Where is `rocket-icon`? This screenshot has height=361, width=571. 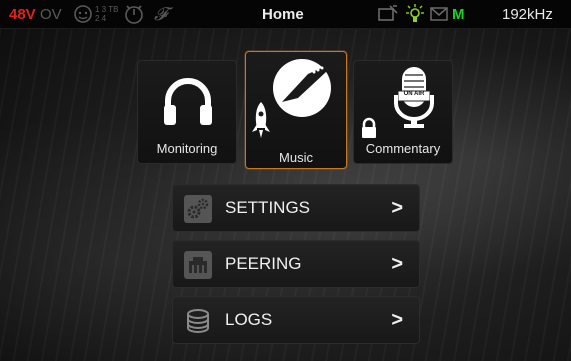
rocket-icon is located at coordinates (261, 120).